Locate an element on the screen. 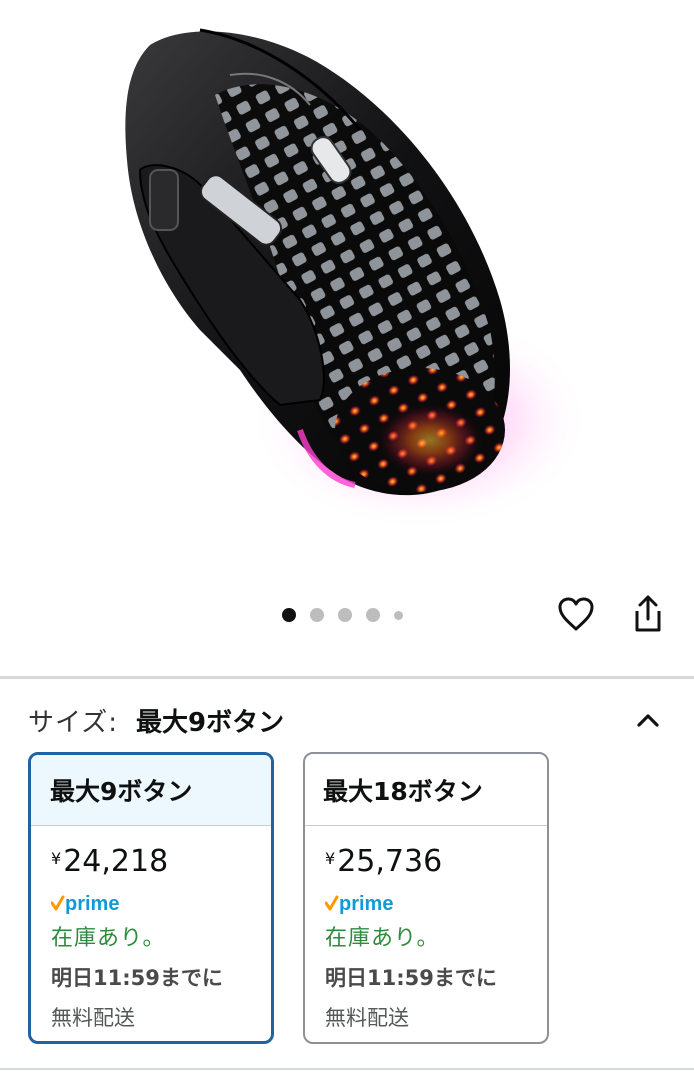  option-price: ¥ 25,736 is located at coordinates (427, 864).